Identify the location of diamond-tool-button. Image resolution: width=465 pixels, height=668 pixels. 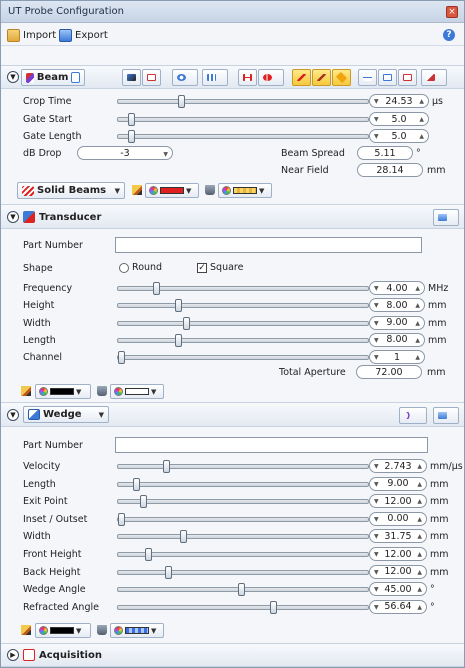
(341, 77).